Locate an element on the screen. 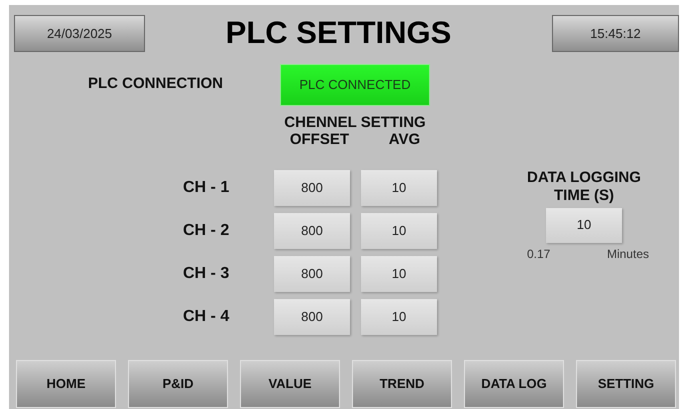  time-display: 15:45:12 is located at coordinates (615, 33).